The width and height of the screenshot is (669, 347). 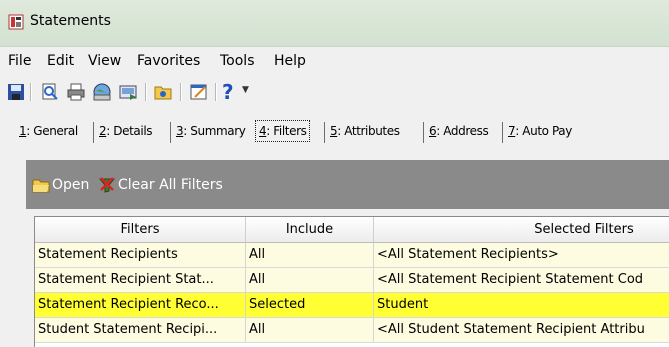 What do you see at coordinates (237, 61) in the screenshot?
I see `menu-tools: Tools` at bounding box center [237, 61].